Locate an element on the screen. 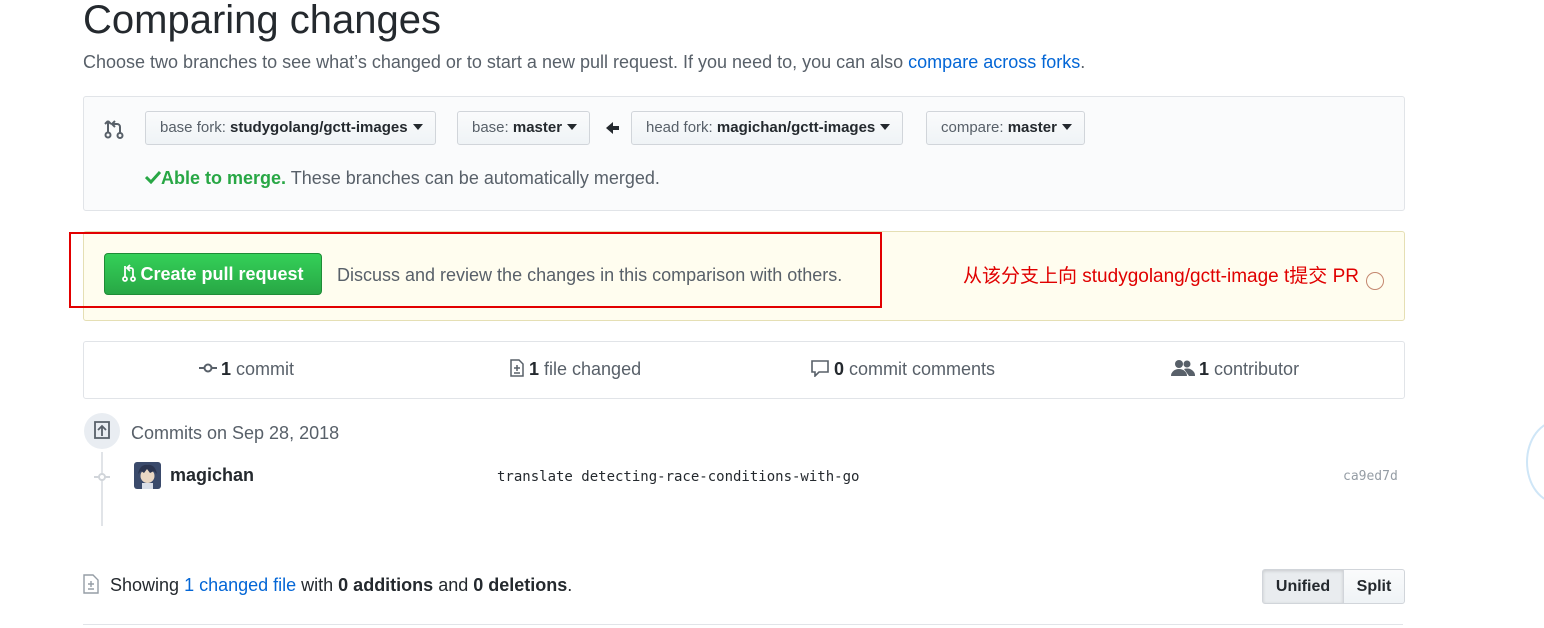 This screenshot has width=1544, height=628. base-branch-label: base: is located at coordinates (492, 127).